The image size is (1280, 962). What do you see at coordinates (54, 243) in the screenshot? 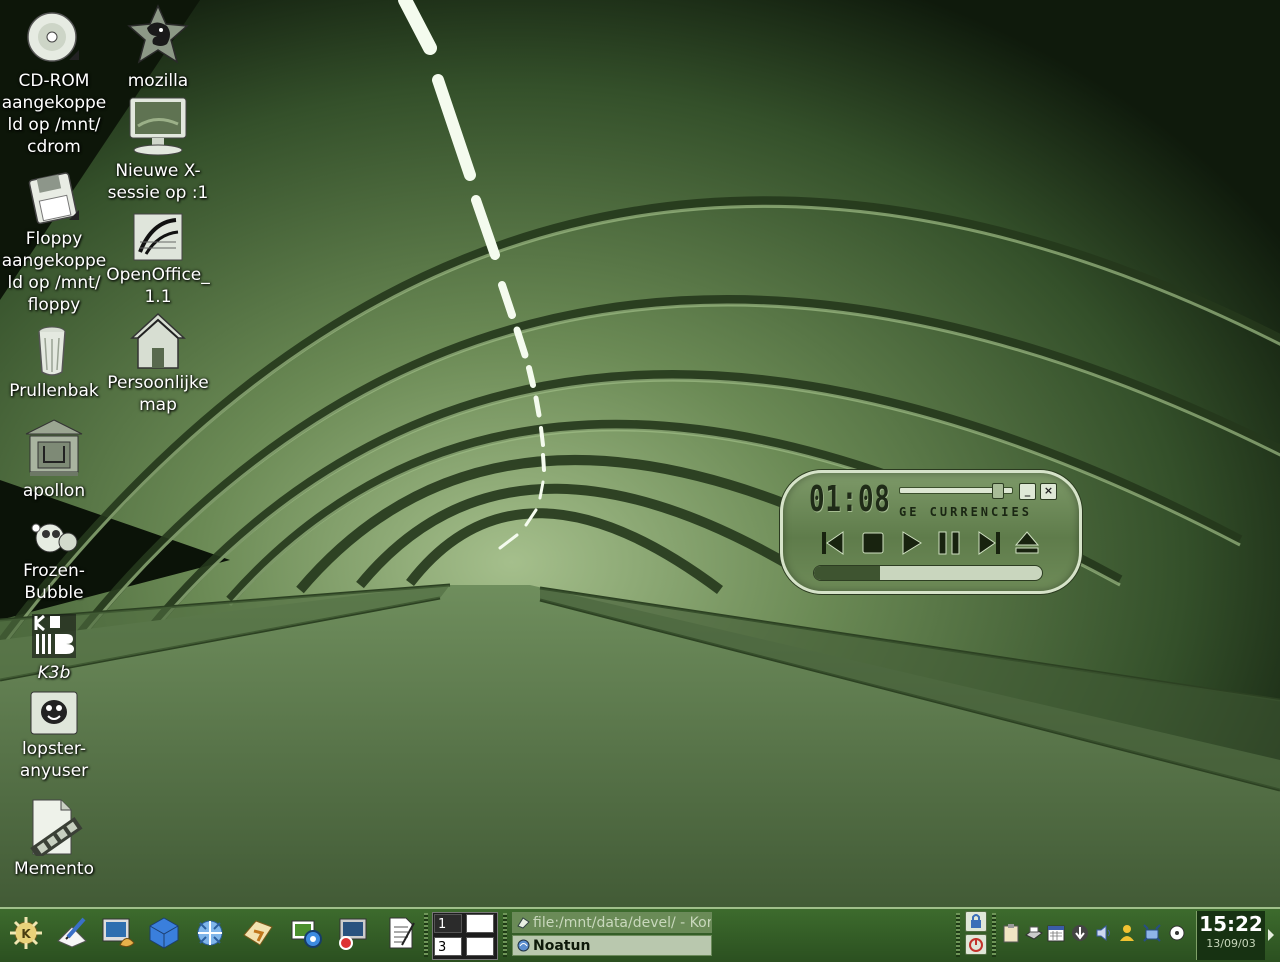
I see `desktop-icon-floppy: Floppy aangekoppe ld op /mnt/ floppy` at bounding box center [54, 243].